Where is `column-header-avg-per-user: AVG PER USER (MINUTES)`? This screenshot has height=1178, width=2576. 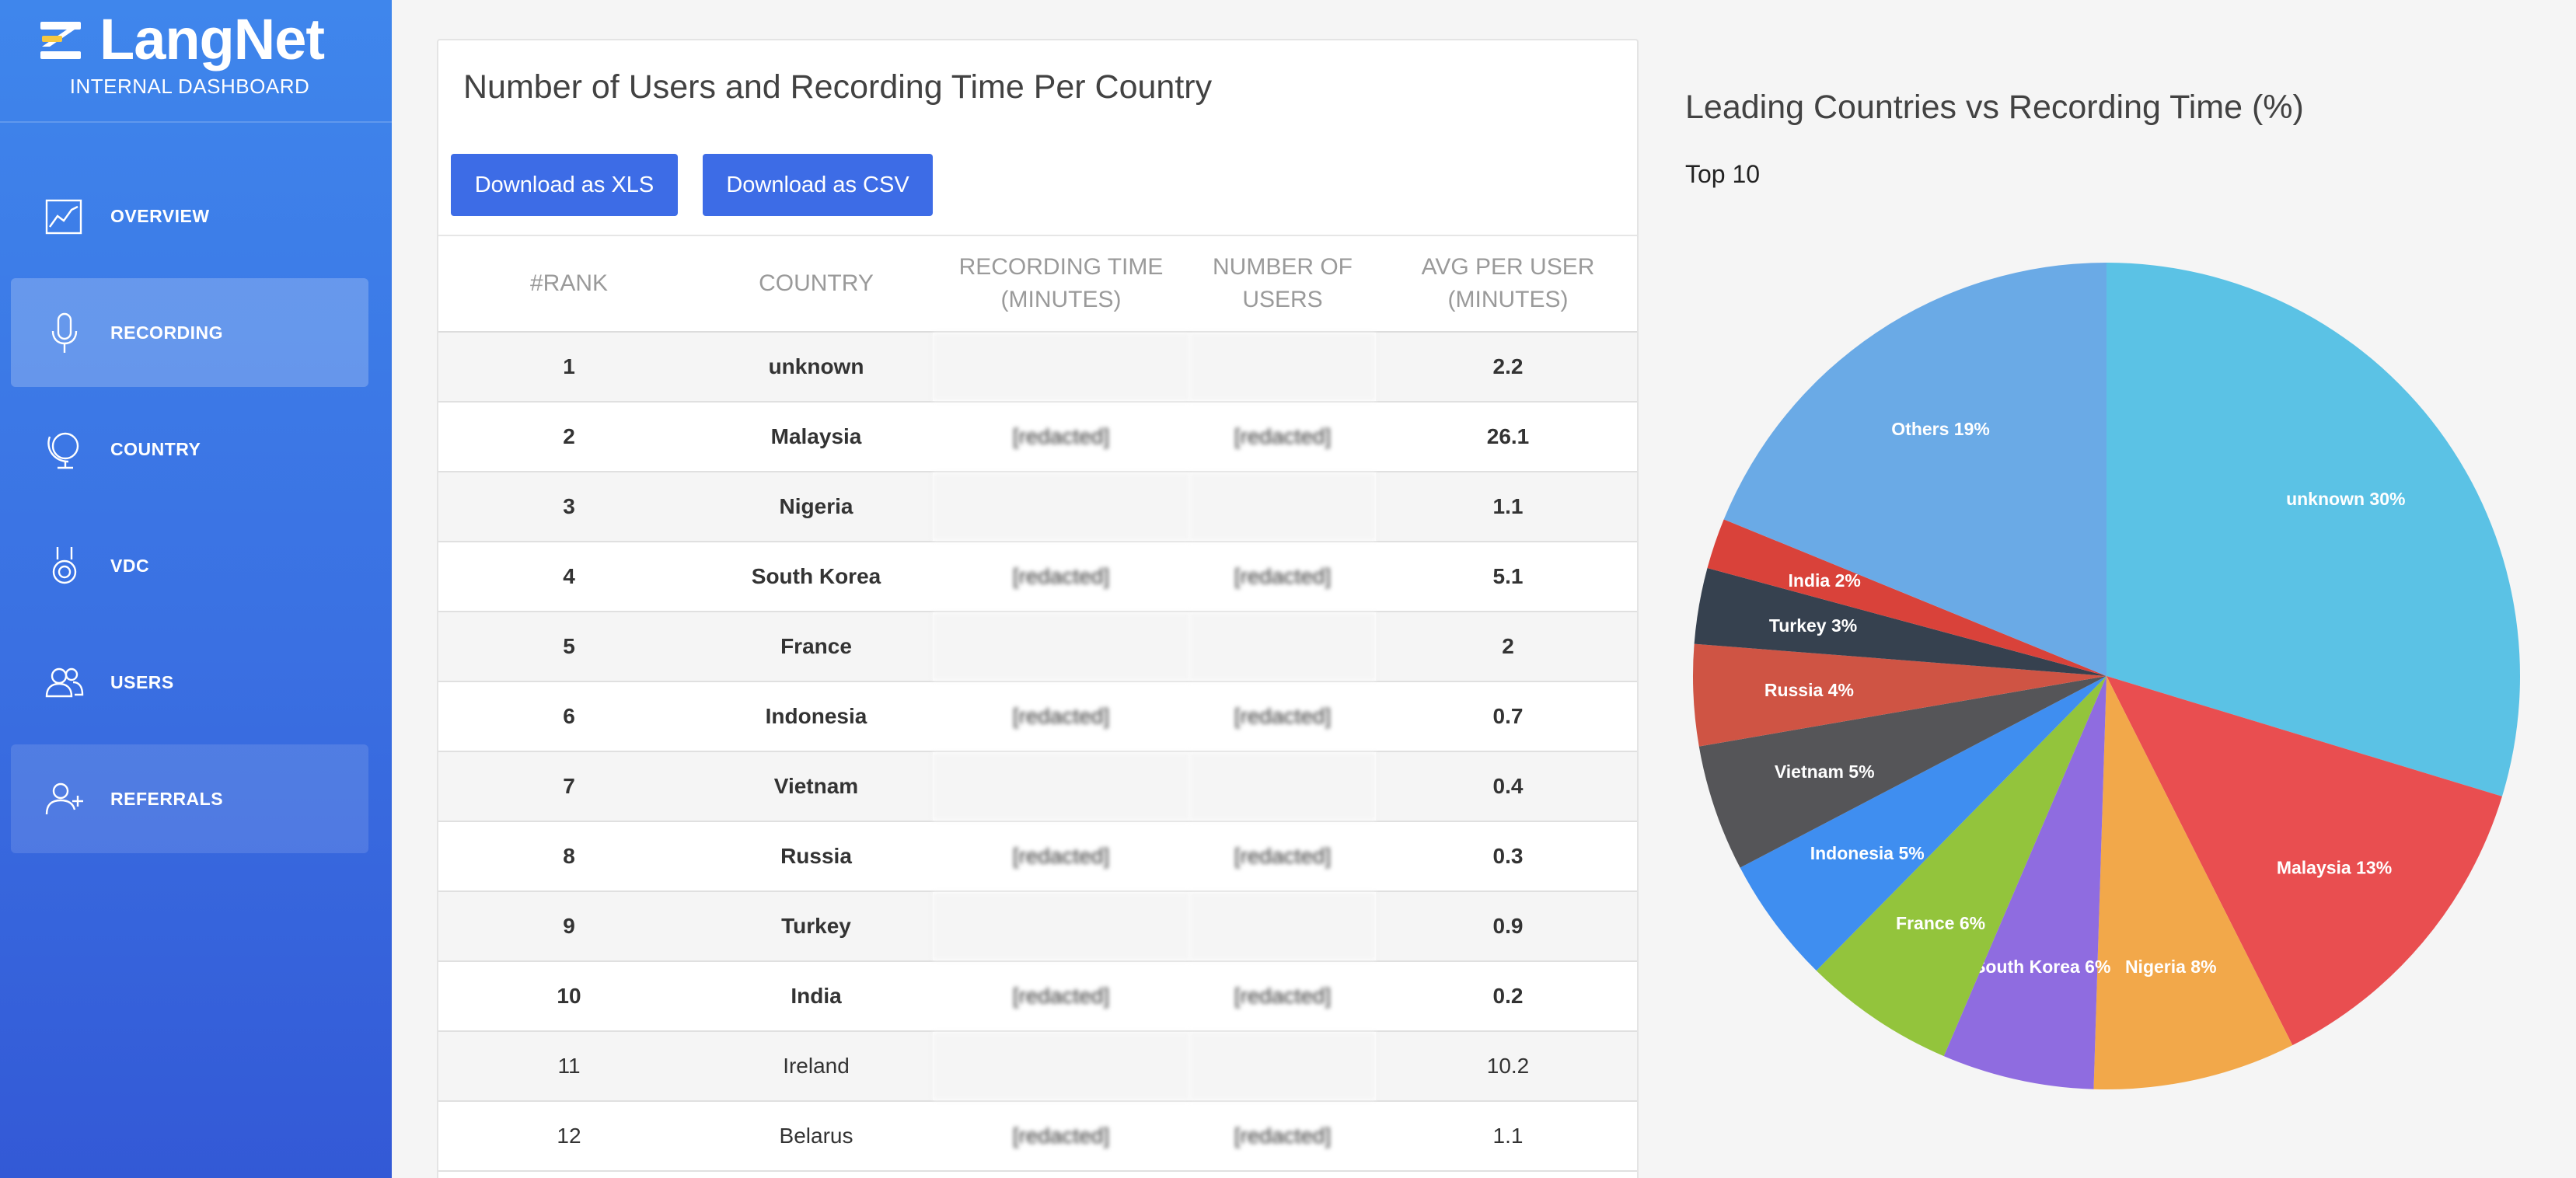
column-header-avg-per-user: AVG PER USER (MINUTES) is located at coordinates (1507, 284).